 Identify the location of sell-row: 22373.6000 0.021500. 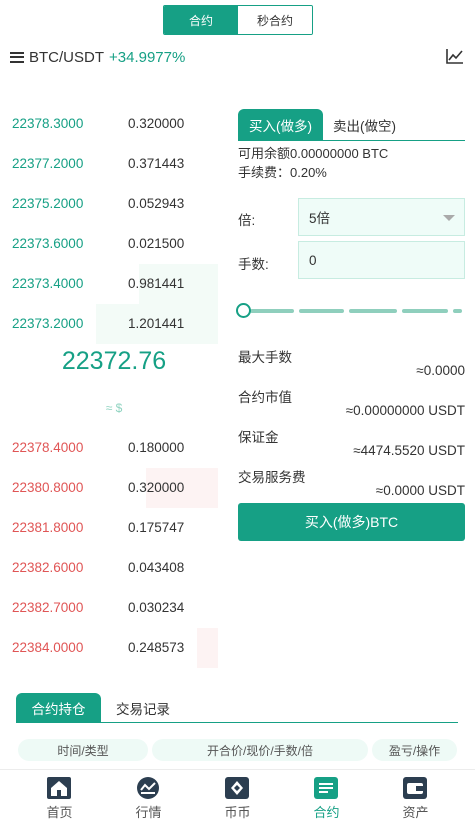
(114, 244).